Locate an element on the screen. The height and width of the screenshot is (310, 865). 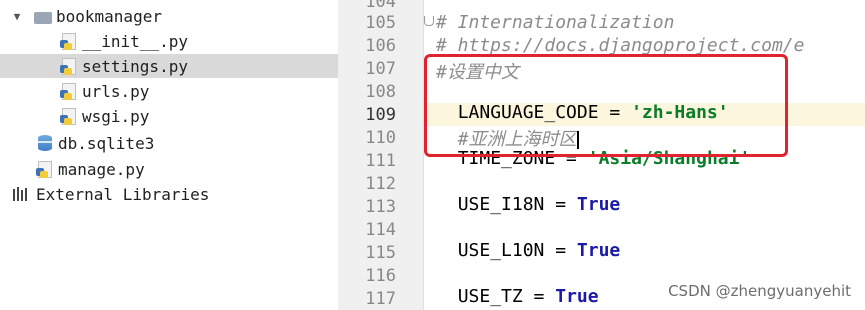
tree-item-external-libraries: External Libraries is located at coordinates (175, 194).